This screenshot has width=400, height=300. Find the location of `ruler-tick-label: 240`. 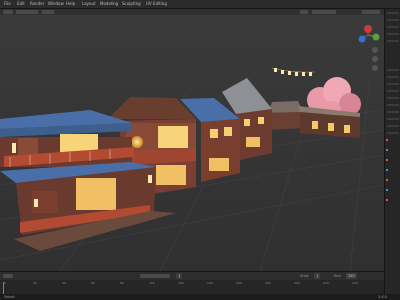

ruler-tick-label: 240 is located at coordinates (355, 283).